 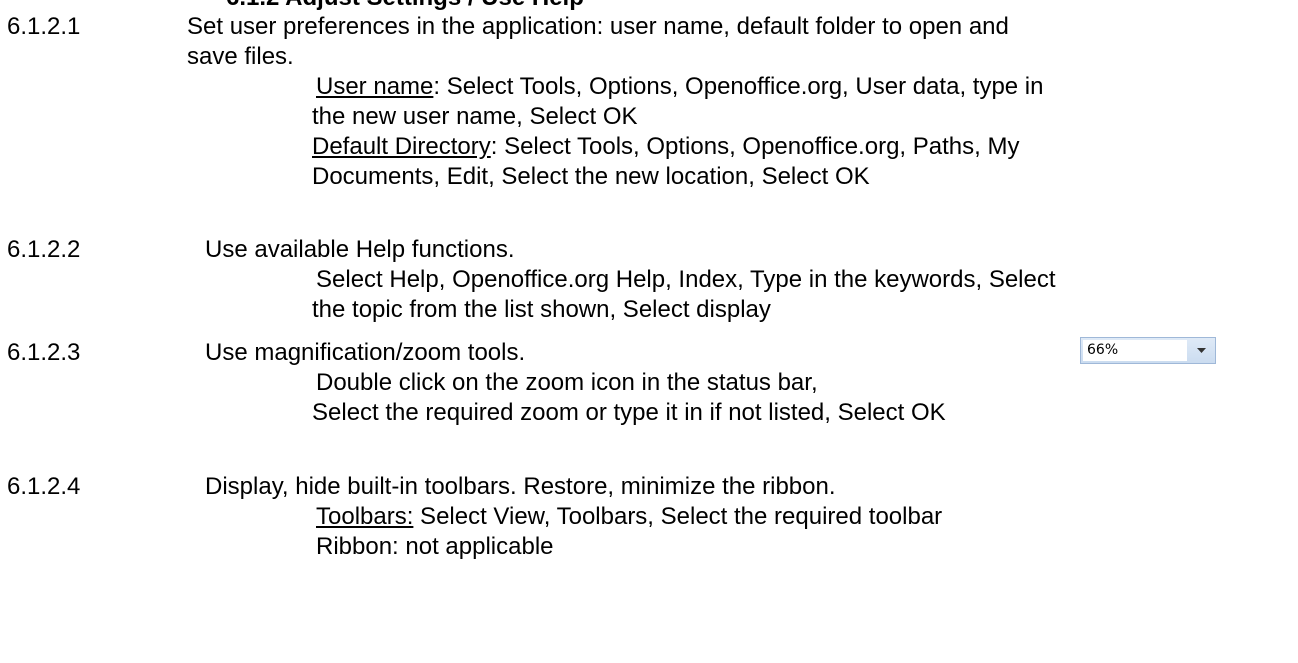 What do you see at coordinates (1135, 350) in the screenshot?
I see `zoom-value: 66%` at bounding box center [1135, 350].